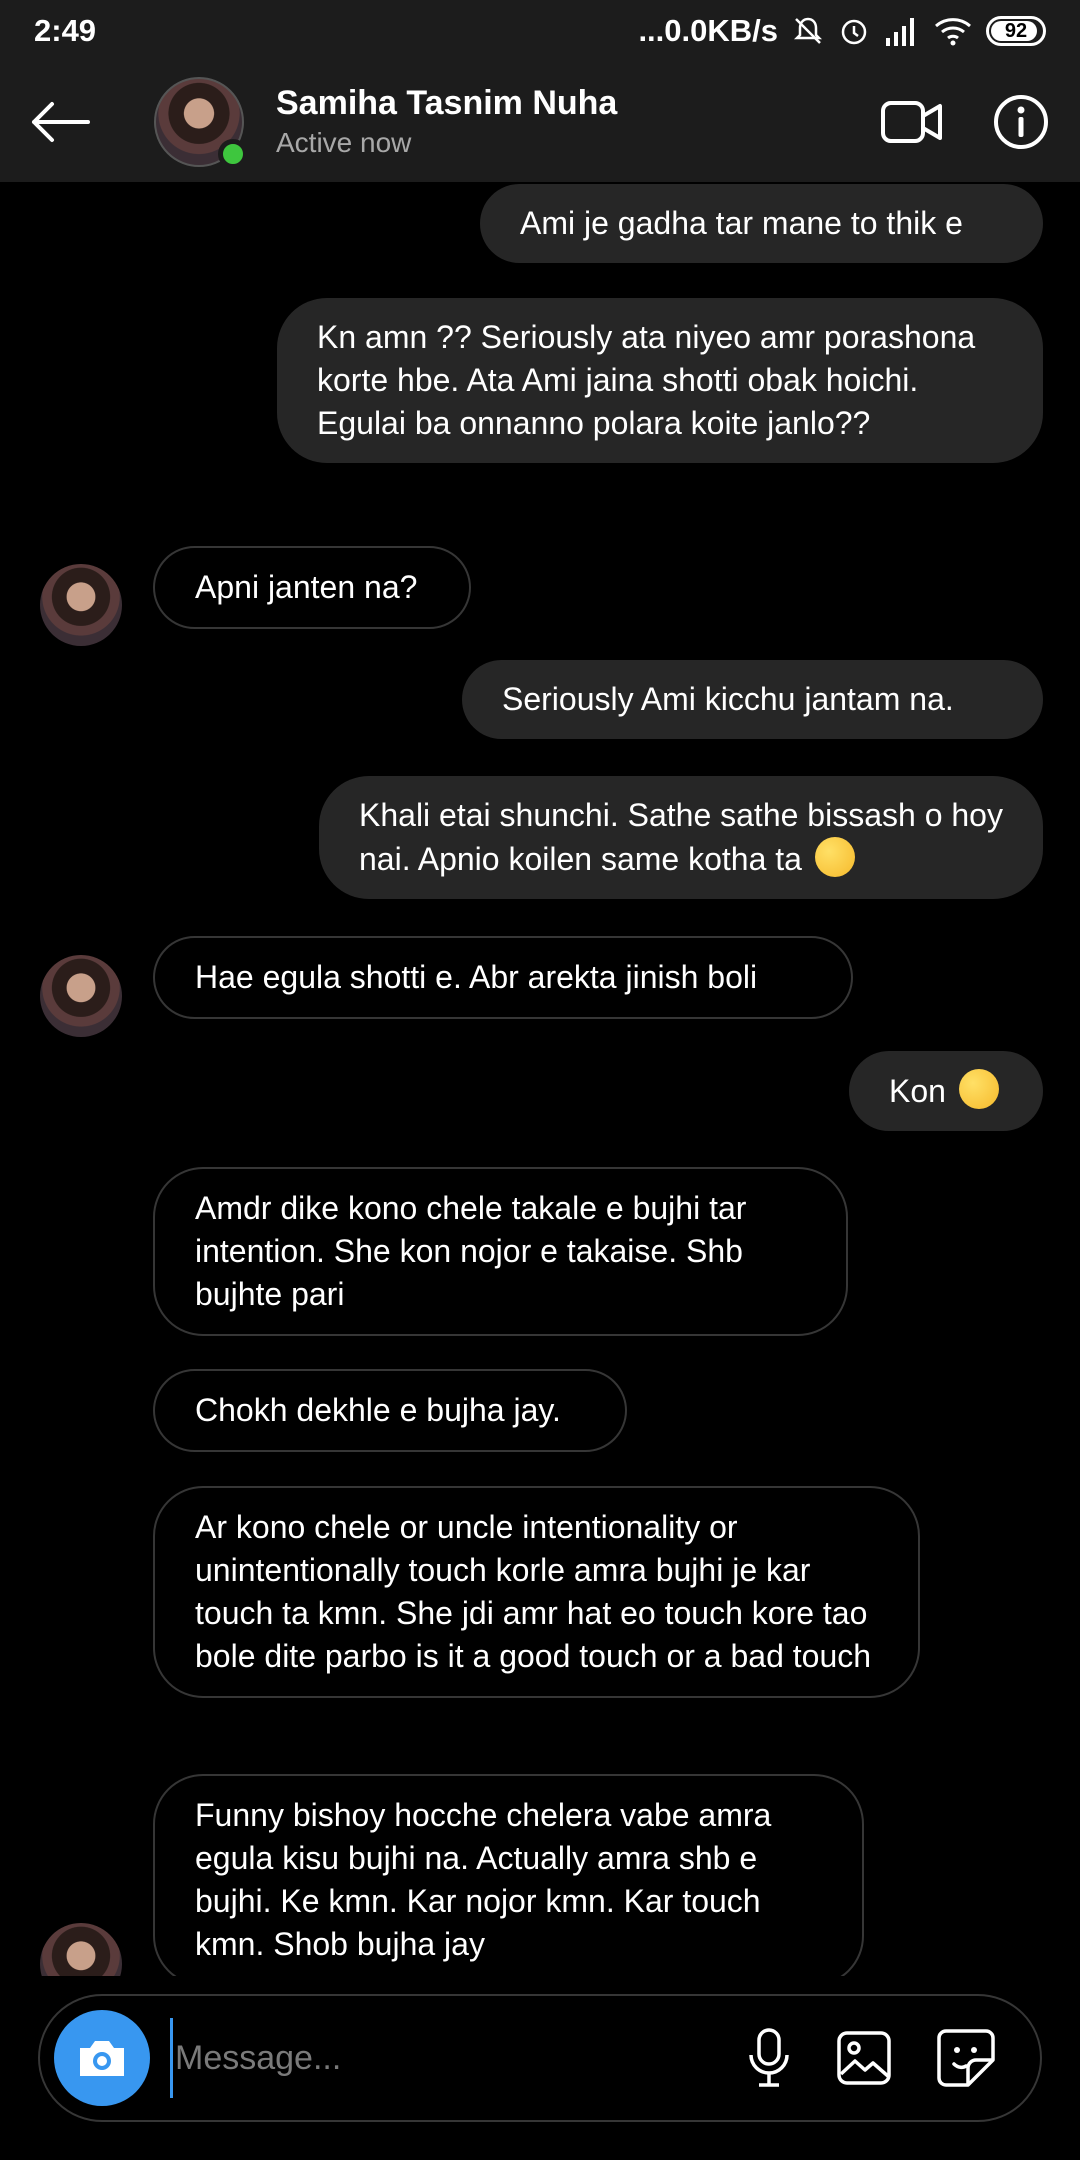 The image size is (1080, 2160). I want to click on battery-level: 92, so click(1016, 30).